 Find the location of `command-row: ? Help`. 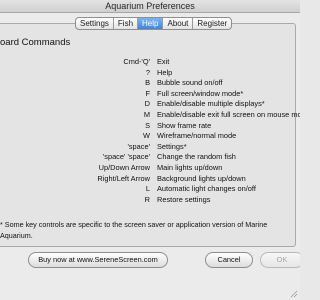

command-row: ? Help is located at coordinates (150, 73).